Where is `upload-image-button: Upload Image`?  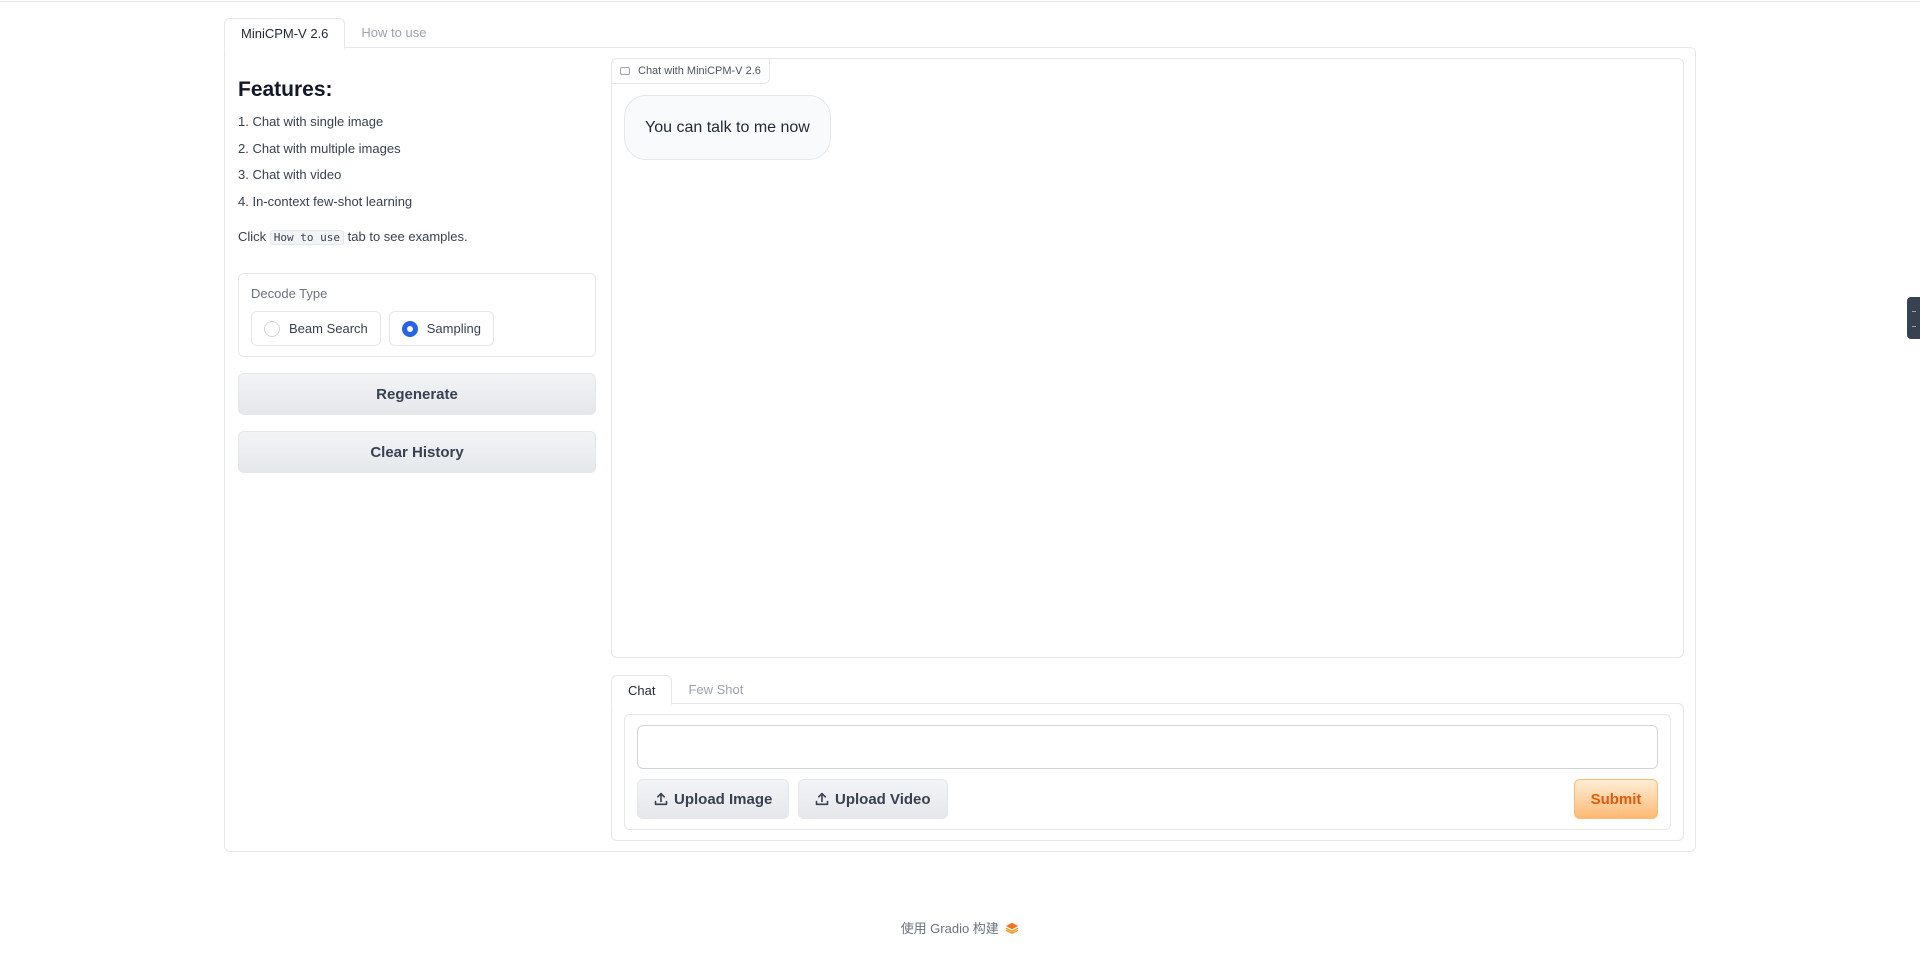 upload-image-button: Upload Image is located at coordinates (713, 799).